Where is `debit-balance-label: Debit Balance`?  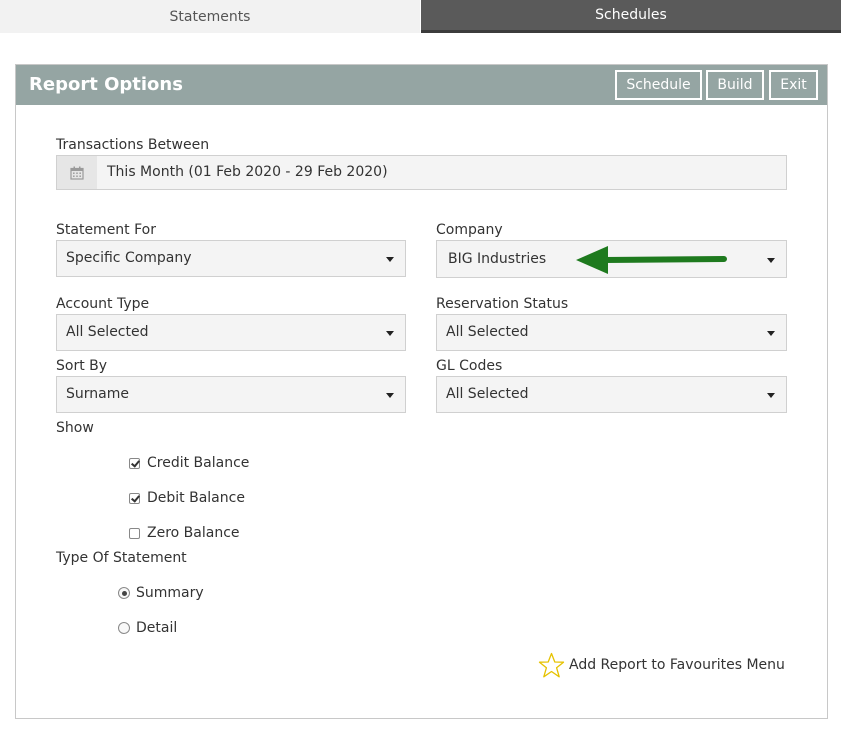
debit-balance-label: Debit Balance is located at coordinates (196, 498).